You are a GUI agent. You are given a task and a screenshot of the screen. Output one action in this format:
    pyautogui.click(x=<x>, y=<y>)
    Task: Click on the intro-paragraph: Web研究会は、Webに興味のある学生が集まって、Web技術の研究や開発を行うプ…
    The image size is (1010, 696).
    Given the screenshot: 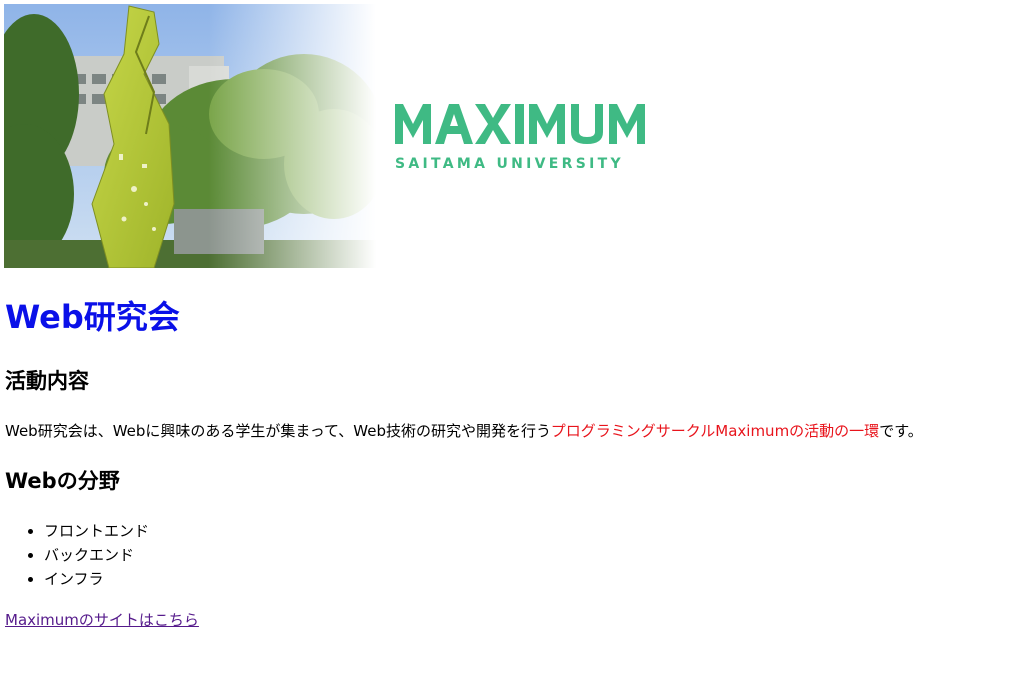 What is the action you would take?
    pyautogui.click(x=464, y=431)
    